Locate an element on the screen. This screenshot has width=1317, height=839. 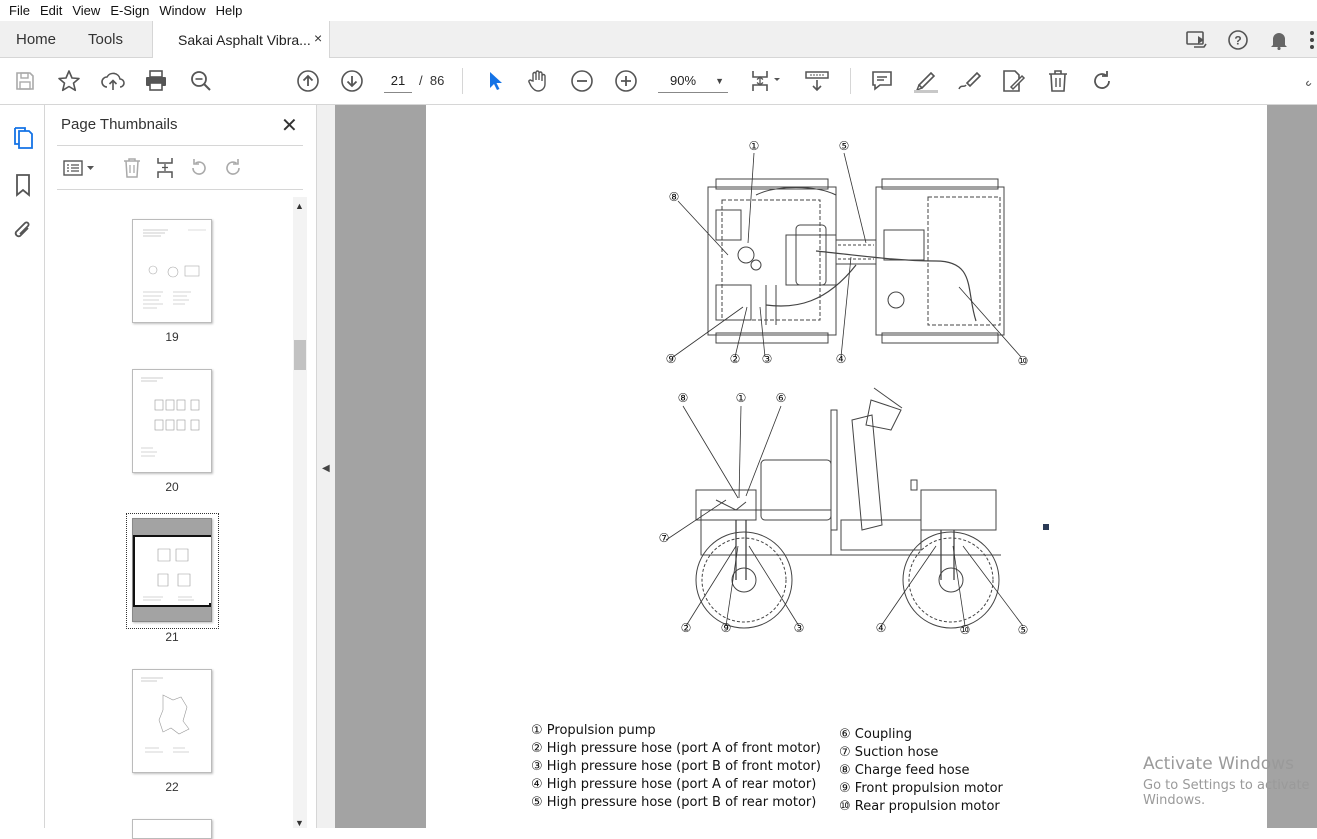
comment-icon is located at coordinates (882, 81).